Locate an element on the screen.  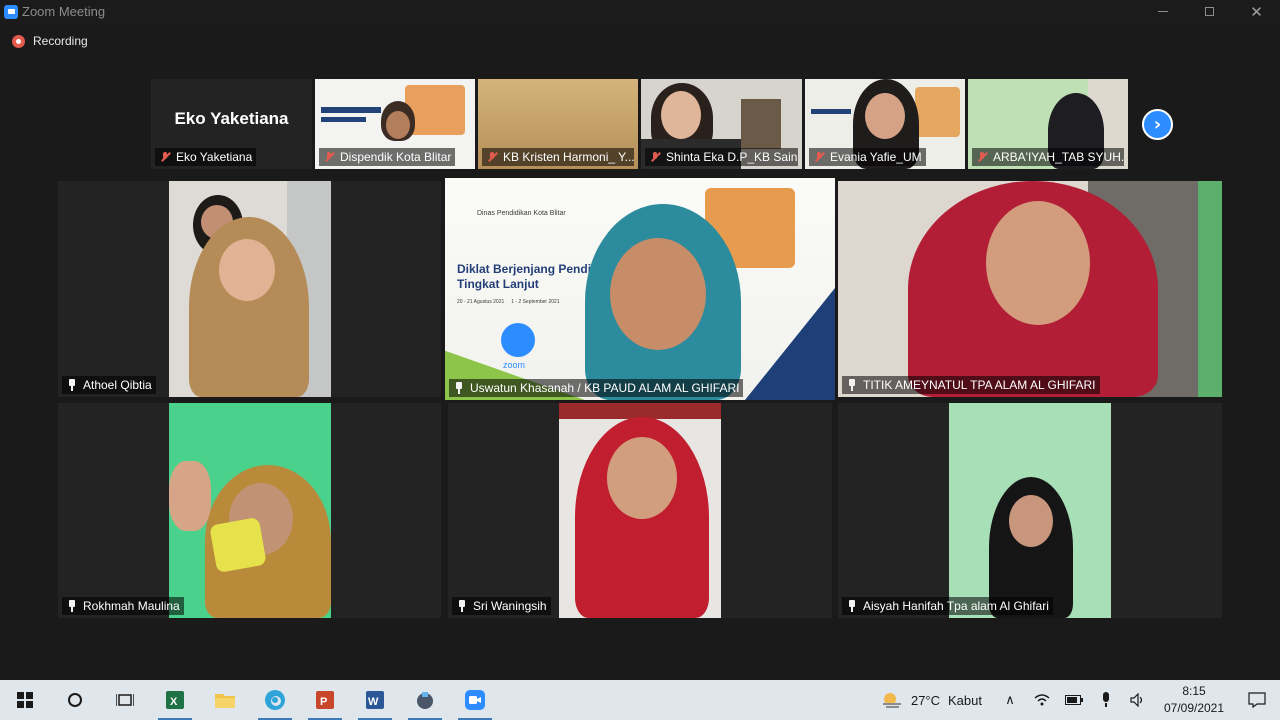
search-button is located at coordinates (75, 700).